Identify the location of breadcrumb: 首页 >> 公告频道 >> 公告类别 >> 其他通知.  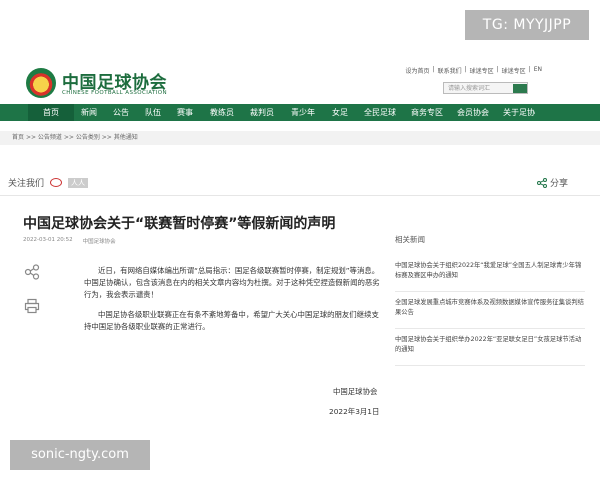
(300, 138).